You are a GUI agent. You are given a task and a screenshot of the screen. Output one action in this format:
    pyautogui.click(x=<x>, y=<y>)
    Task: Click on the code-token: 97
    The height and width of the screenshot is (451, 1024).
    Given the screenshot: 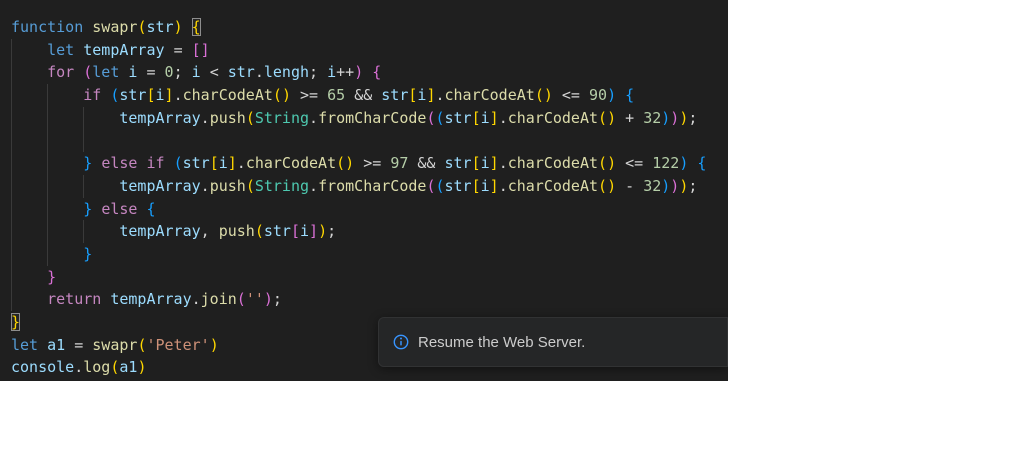 What is the action you would take?
    pyautogui.click(x=399, y=163)
    